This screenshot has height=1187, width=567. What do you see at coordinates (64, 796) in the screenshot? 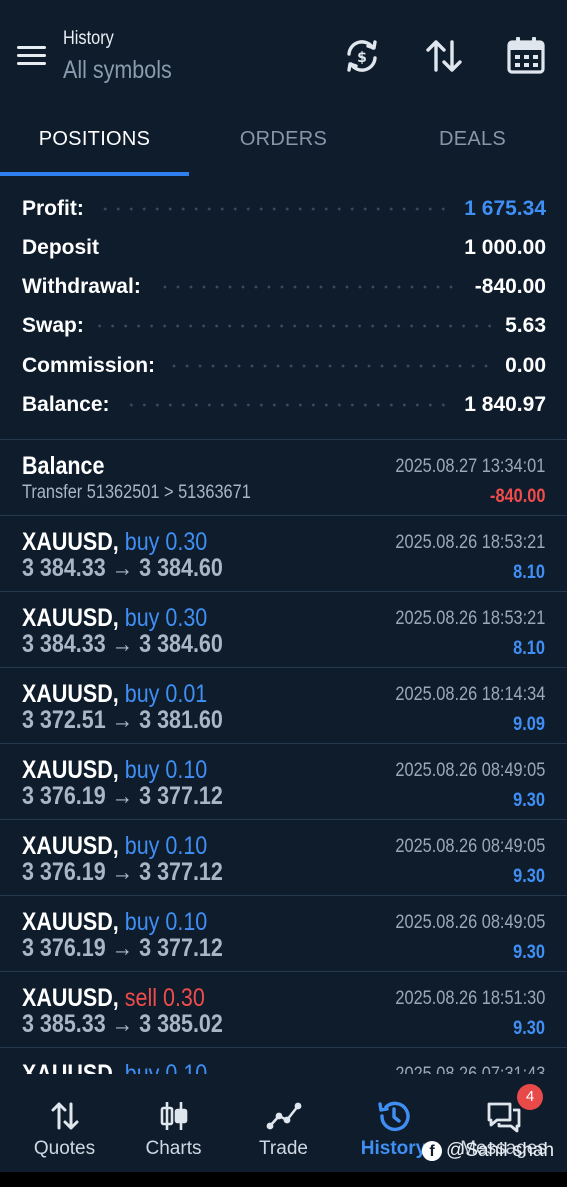
I see `deal-open-price: 3 376.19` at bounding box center [64, 796].